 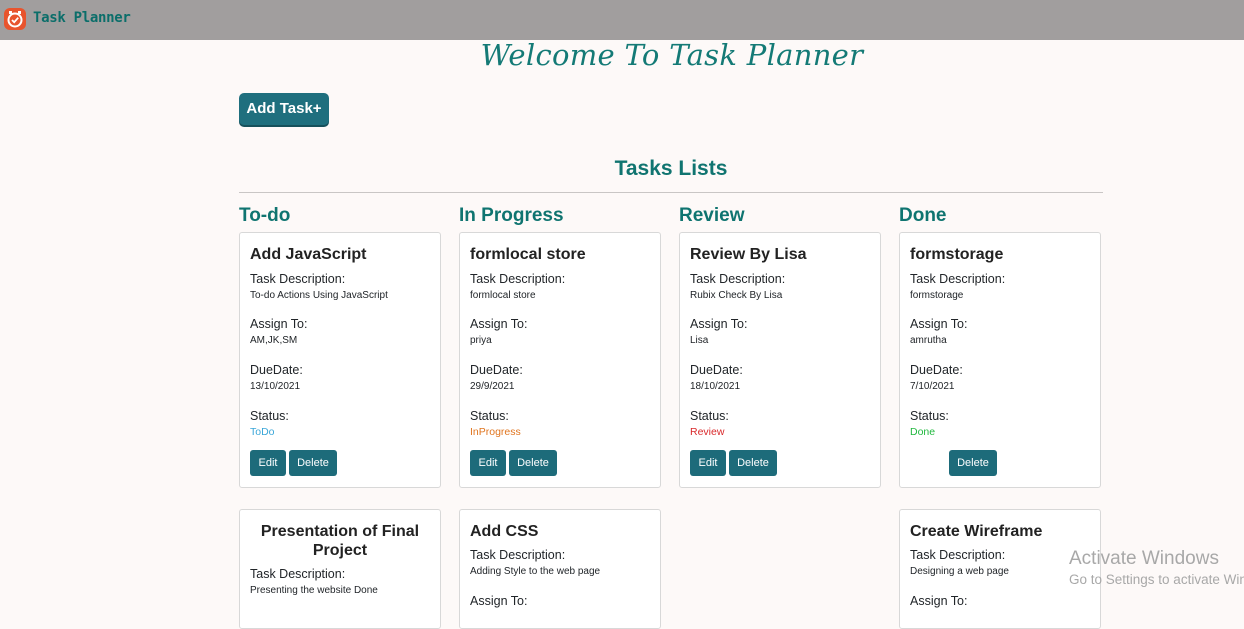 I want to click on activate-windows-watermark-text: Go to Settings to activate Windows., so click(x=1156, y=579).